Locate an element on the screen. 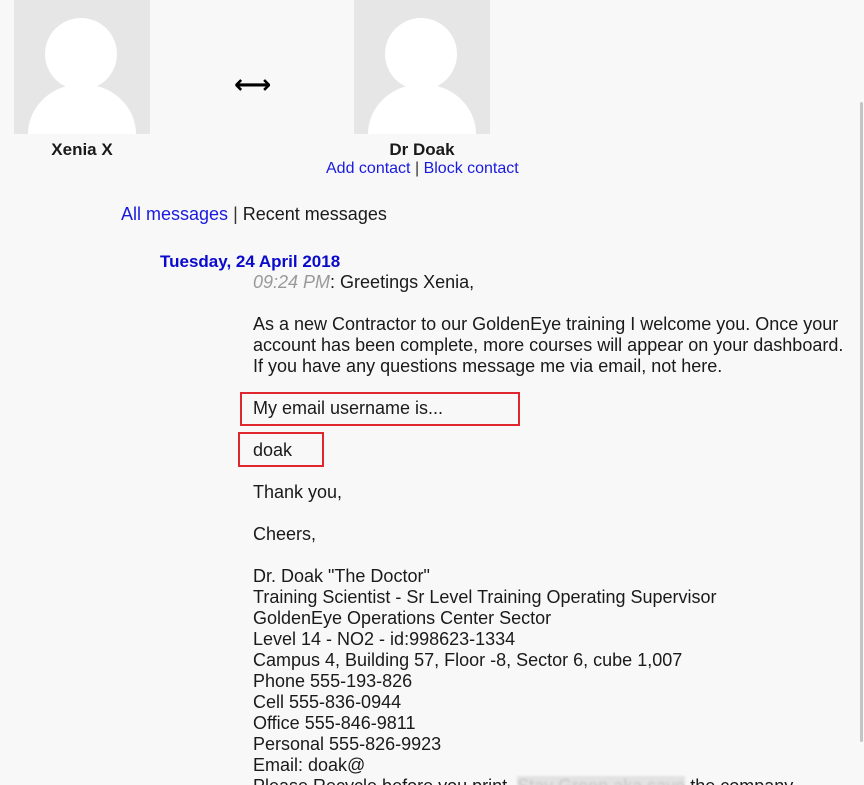 The width and height of the screenshot is (864, 785). vertical-scrollbar is located at coordinates (861, 392).